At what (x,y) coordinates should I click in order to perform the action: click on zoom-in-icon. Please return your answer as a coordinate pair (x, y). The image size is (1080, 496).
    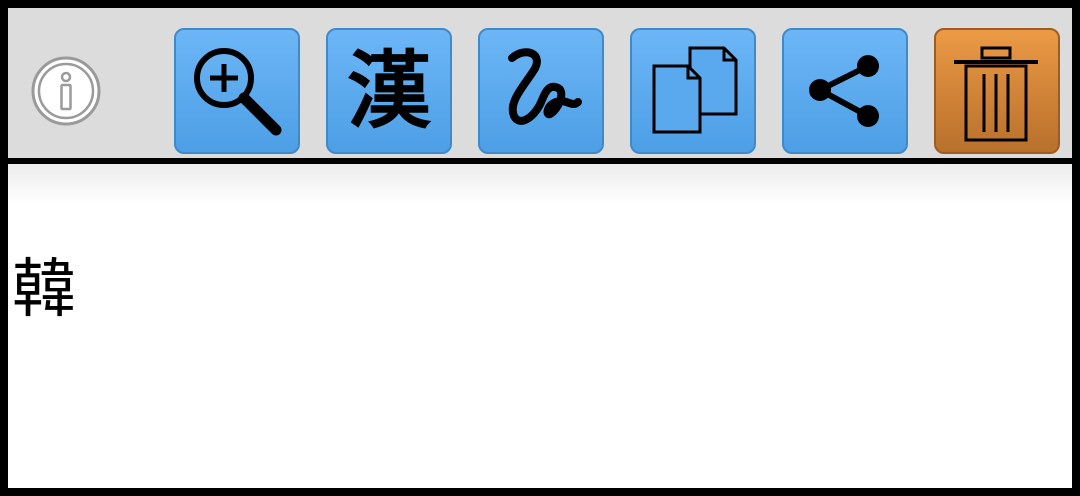
    Looking at the image, I should click on (238, 92).